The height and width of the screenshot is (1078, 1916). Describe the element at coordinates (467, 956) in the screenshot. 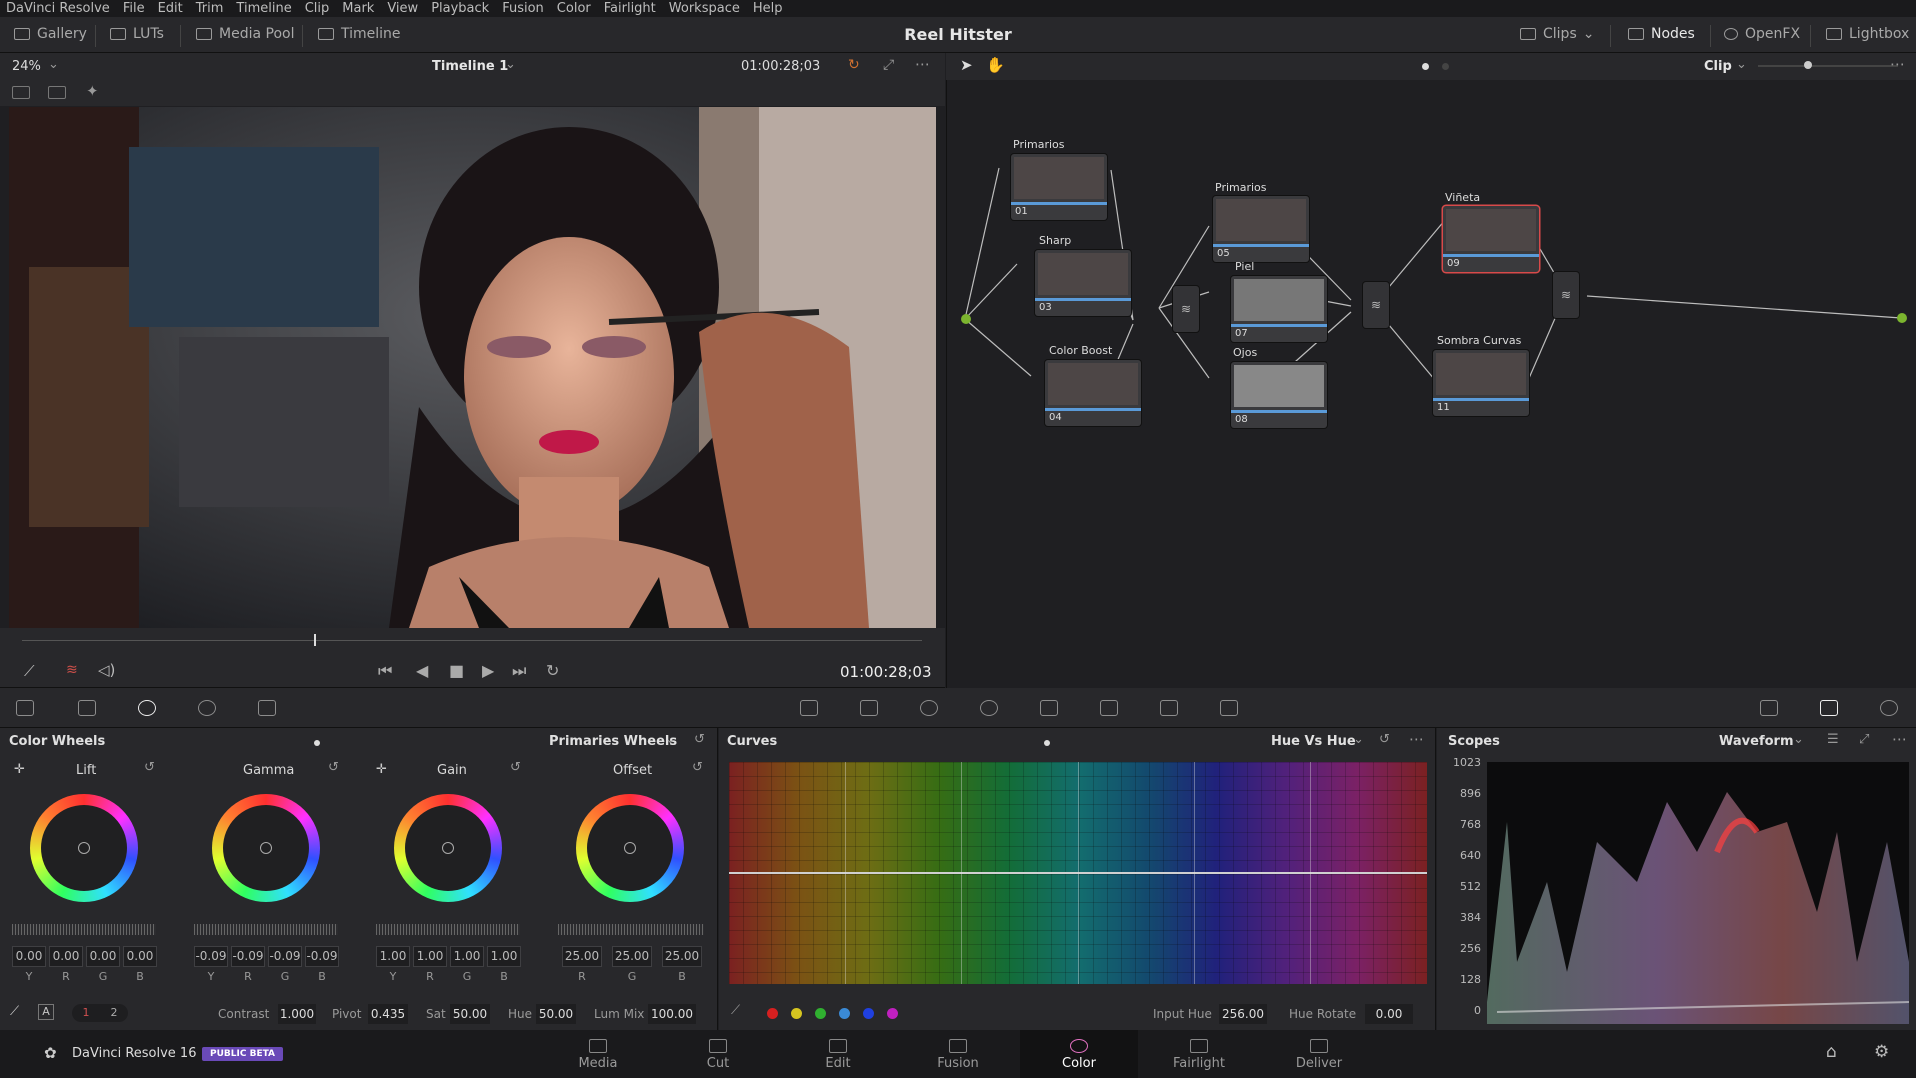

I see `gain-g: 1.00` at that location.